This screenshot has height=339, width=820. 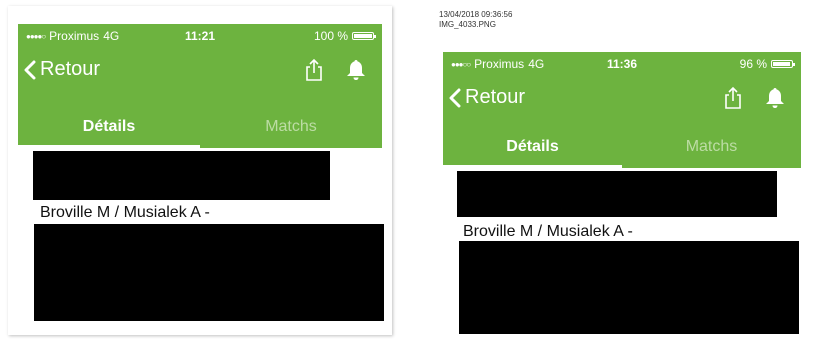 I want to click on battery-percent: 96 %, so click(x=753, y=64).